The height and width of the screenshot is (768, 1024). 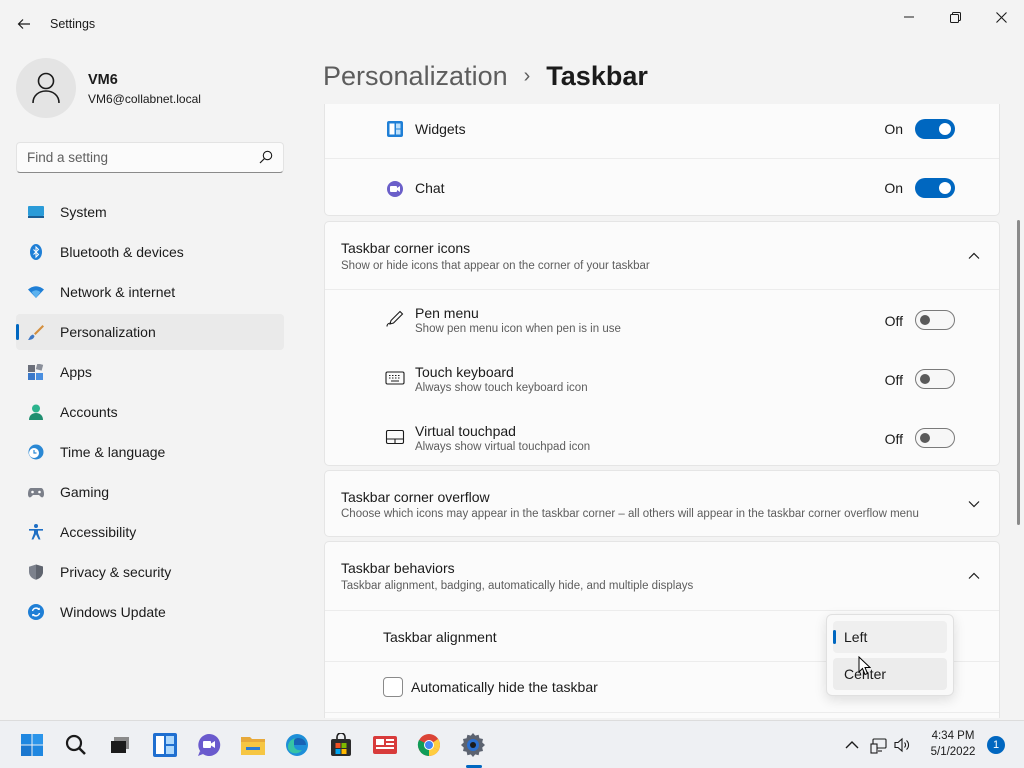 I want to click on accessibility-icon, so click(x=36, y=532).